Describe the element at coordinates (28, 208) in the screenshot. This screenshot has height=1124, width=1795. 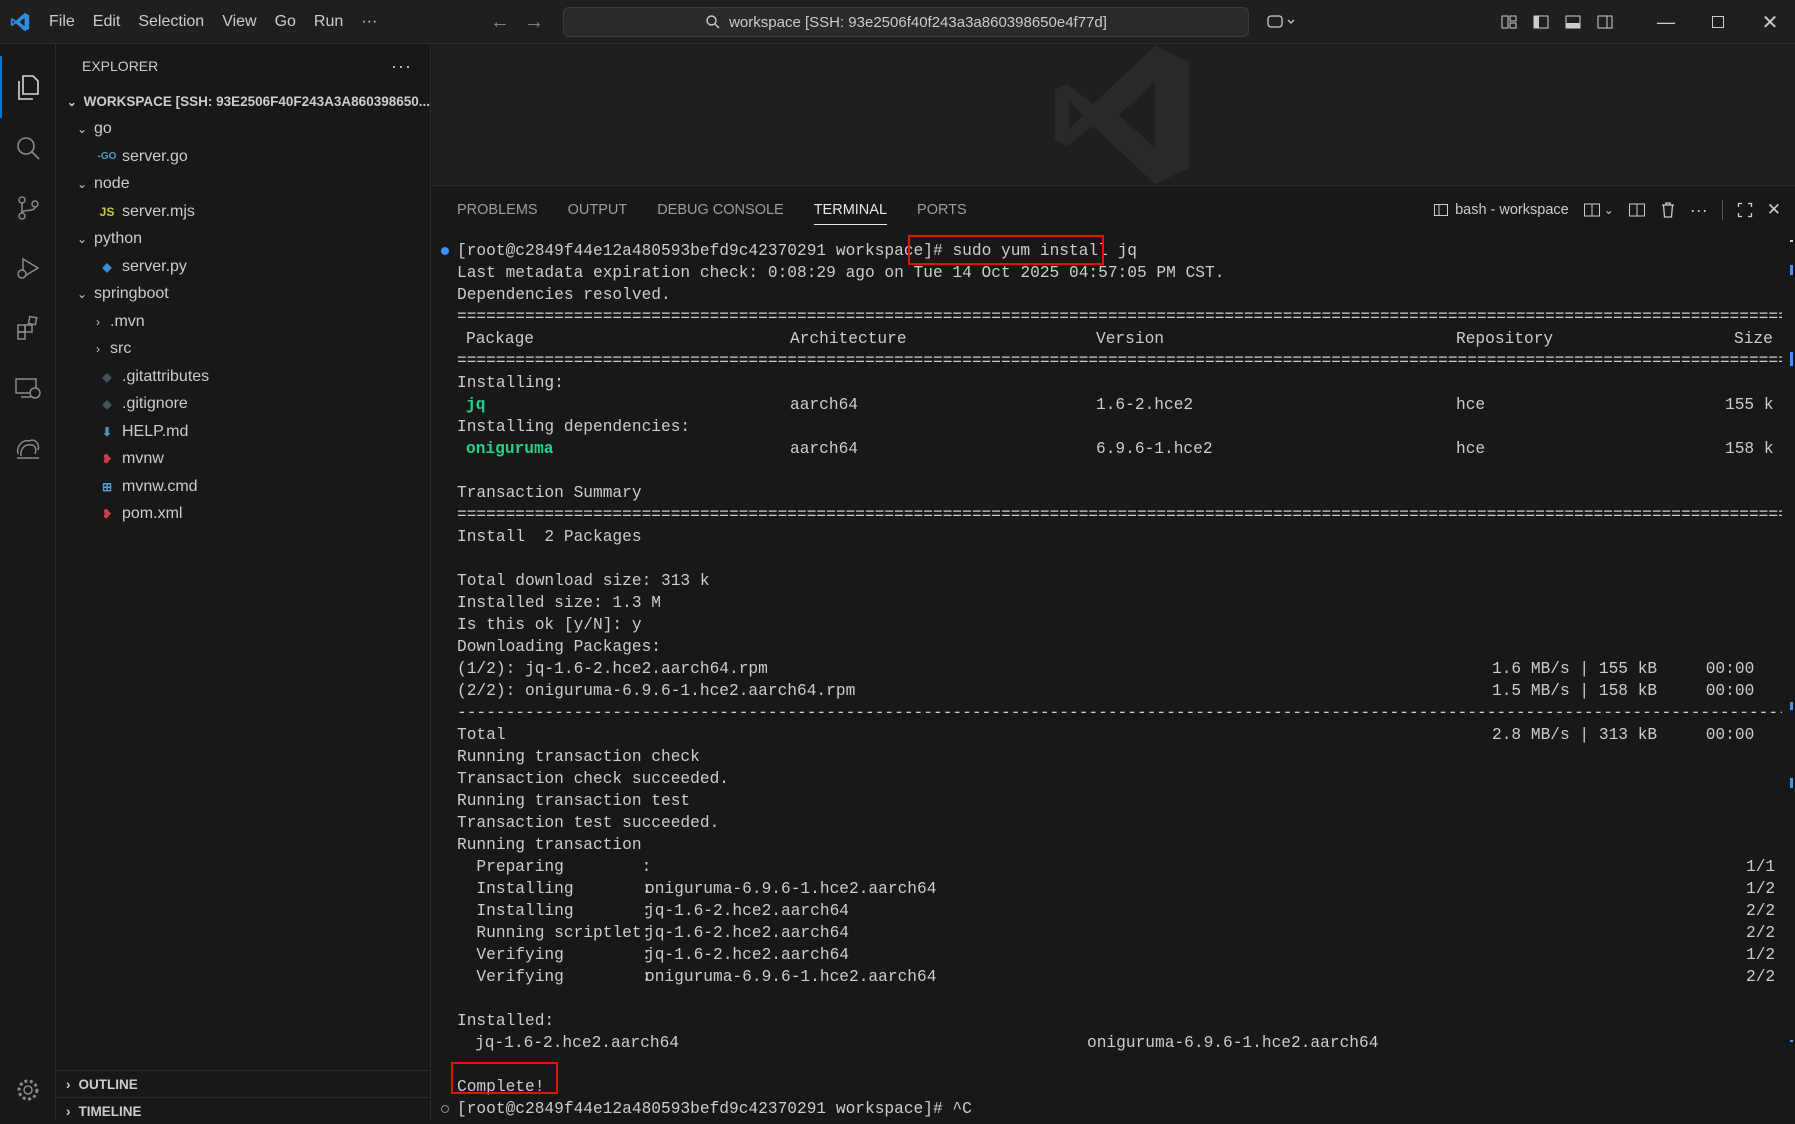
I see `source-control-icon` at that location.